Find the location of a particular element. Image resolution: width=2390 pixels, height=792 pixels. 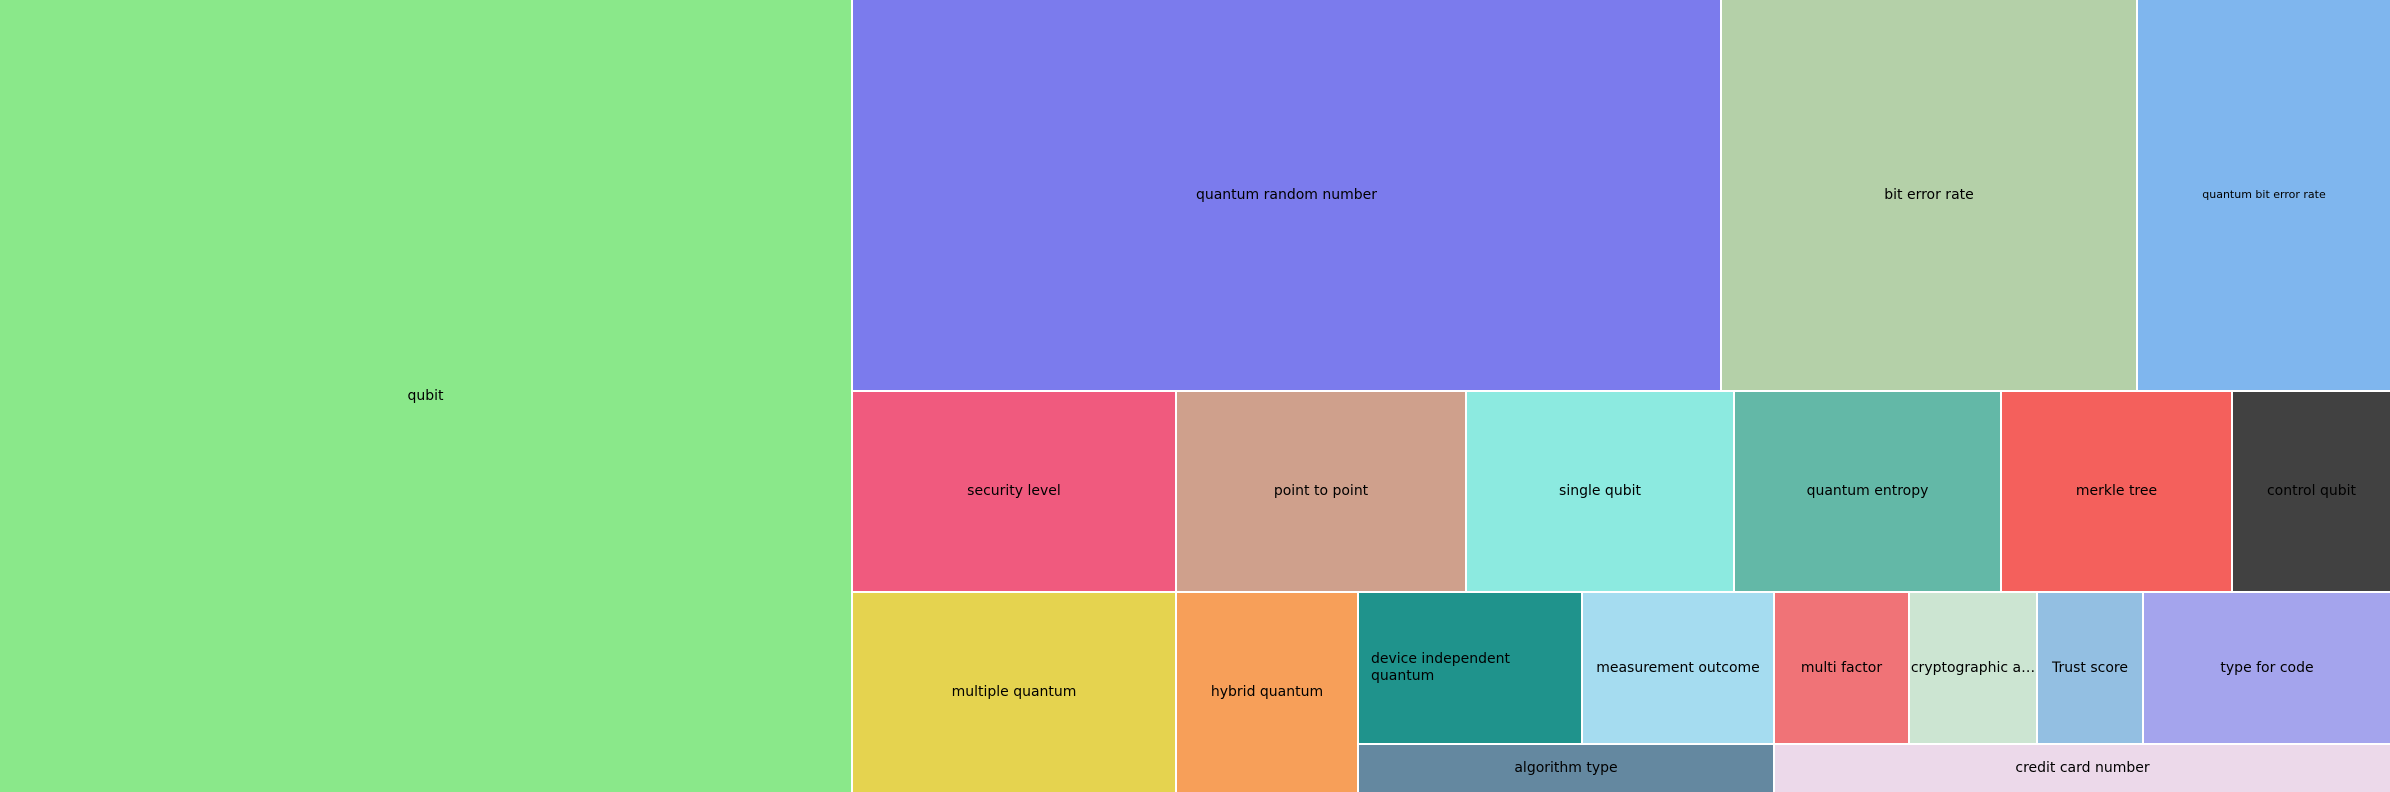

treemap-tile-label: type for code is located at coordinates (2267, 667).